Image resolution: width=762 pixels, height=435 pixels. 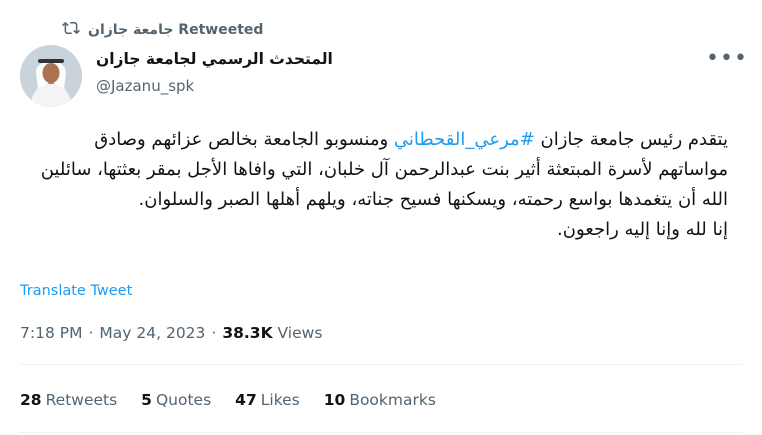 What do you see at coordinates (146, 400) in the screenshot?
I see `quotes-count: 5` at bounding box center [146, 400].